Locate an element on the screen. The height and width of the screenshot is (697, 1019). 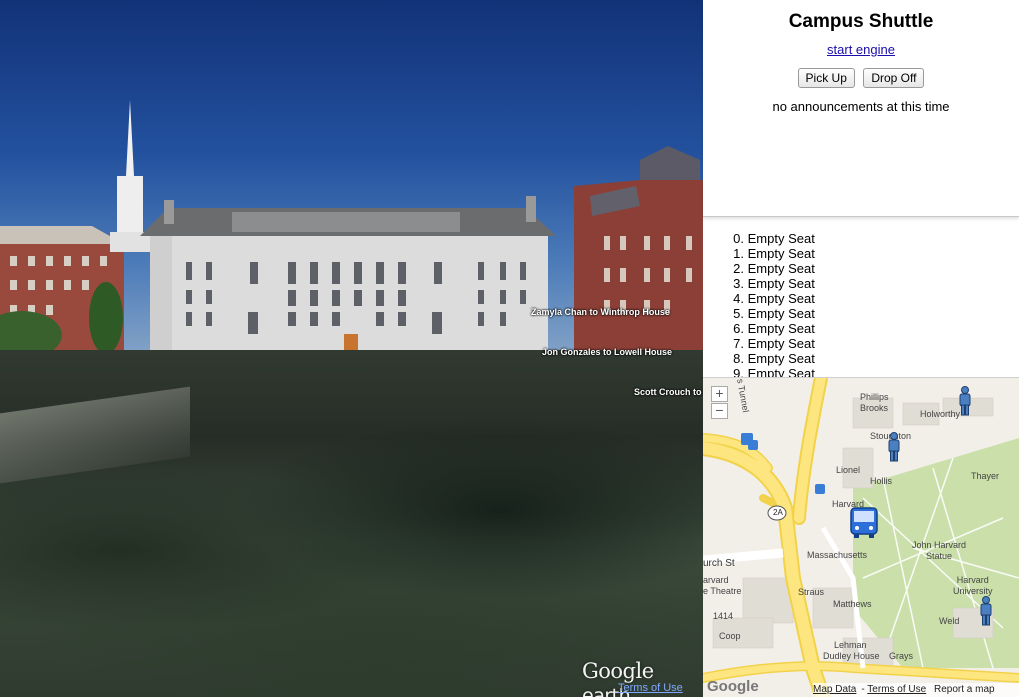
drop-off-button: Drop Off is located at coordinates (894, 78).